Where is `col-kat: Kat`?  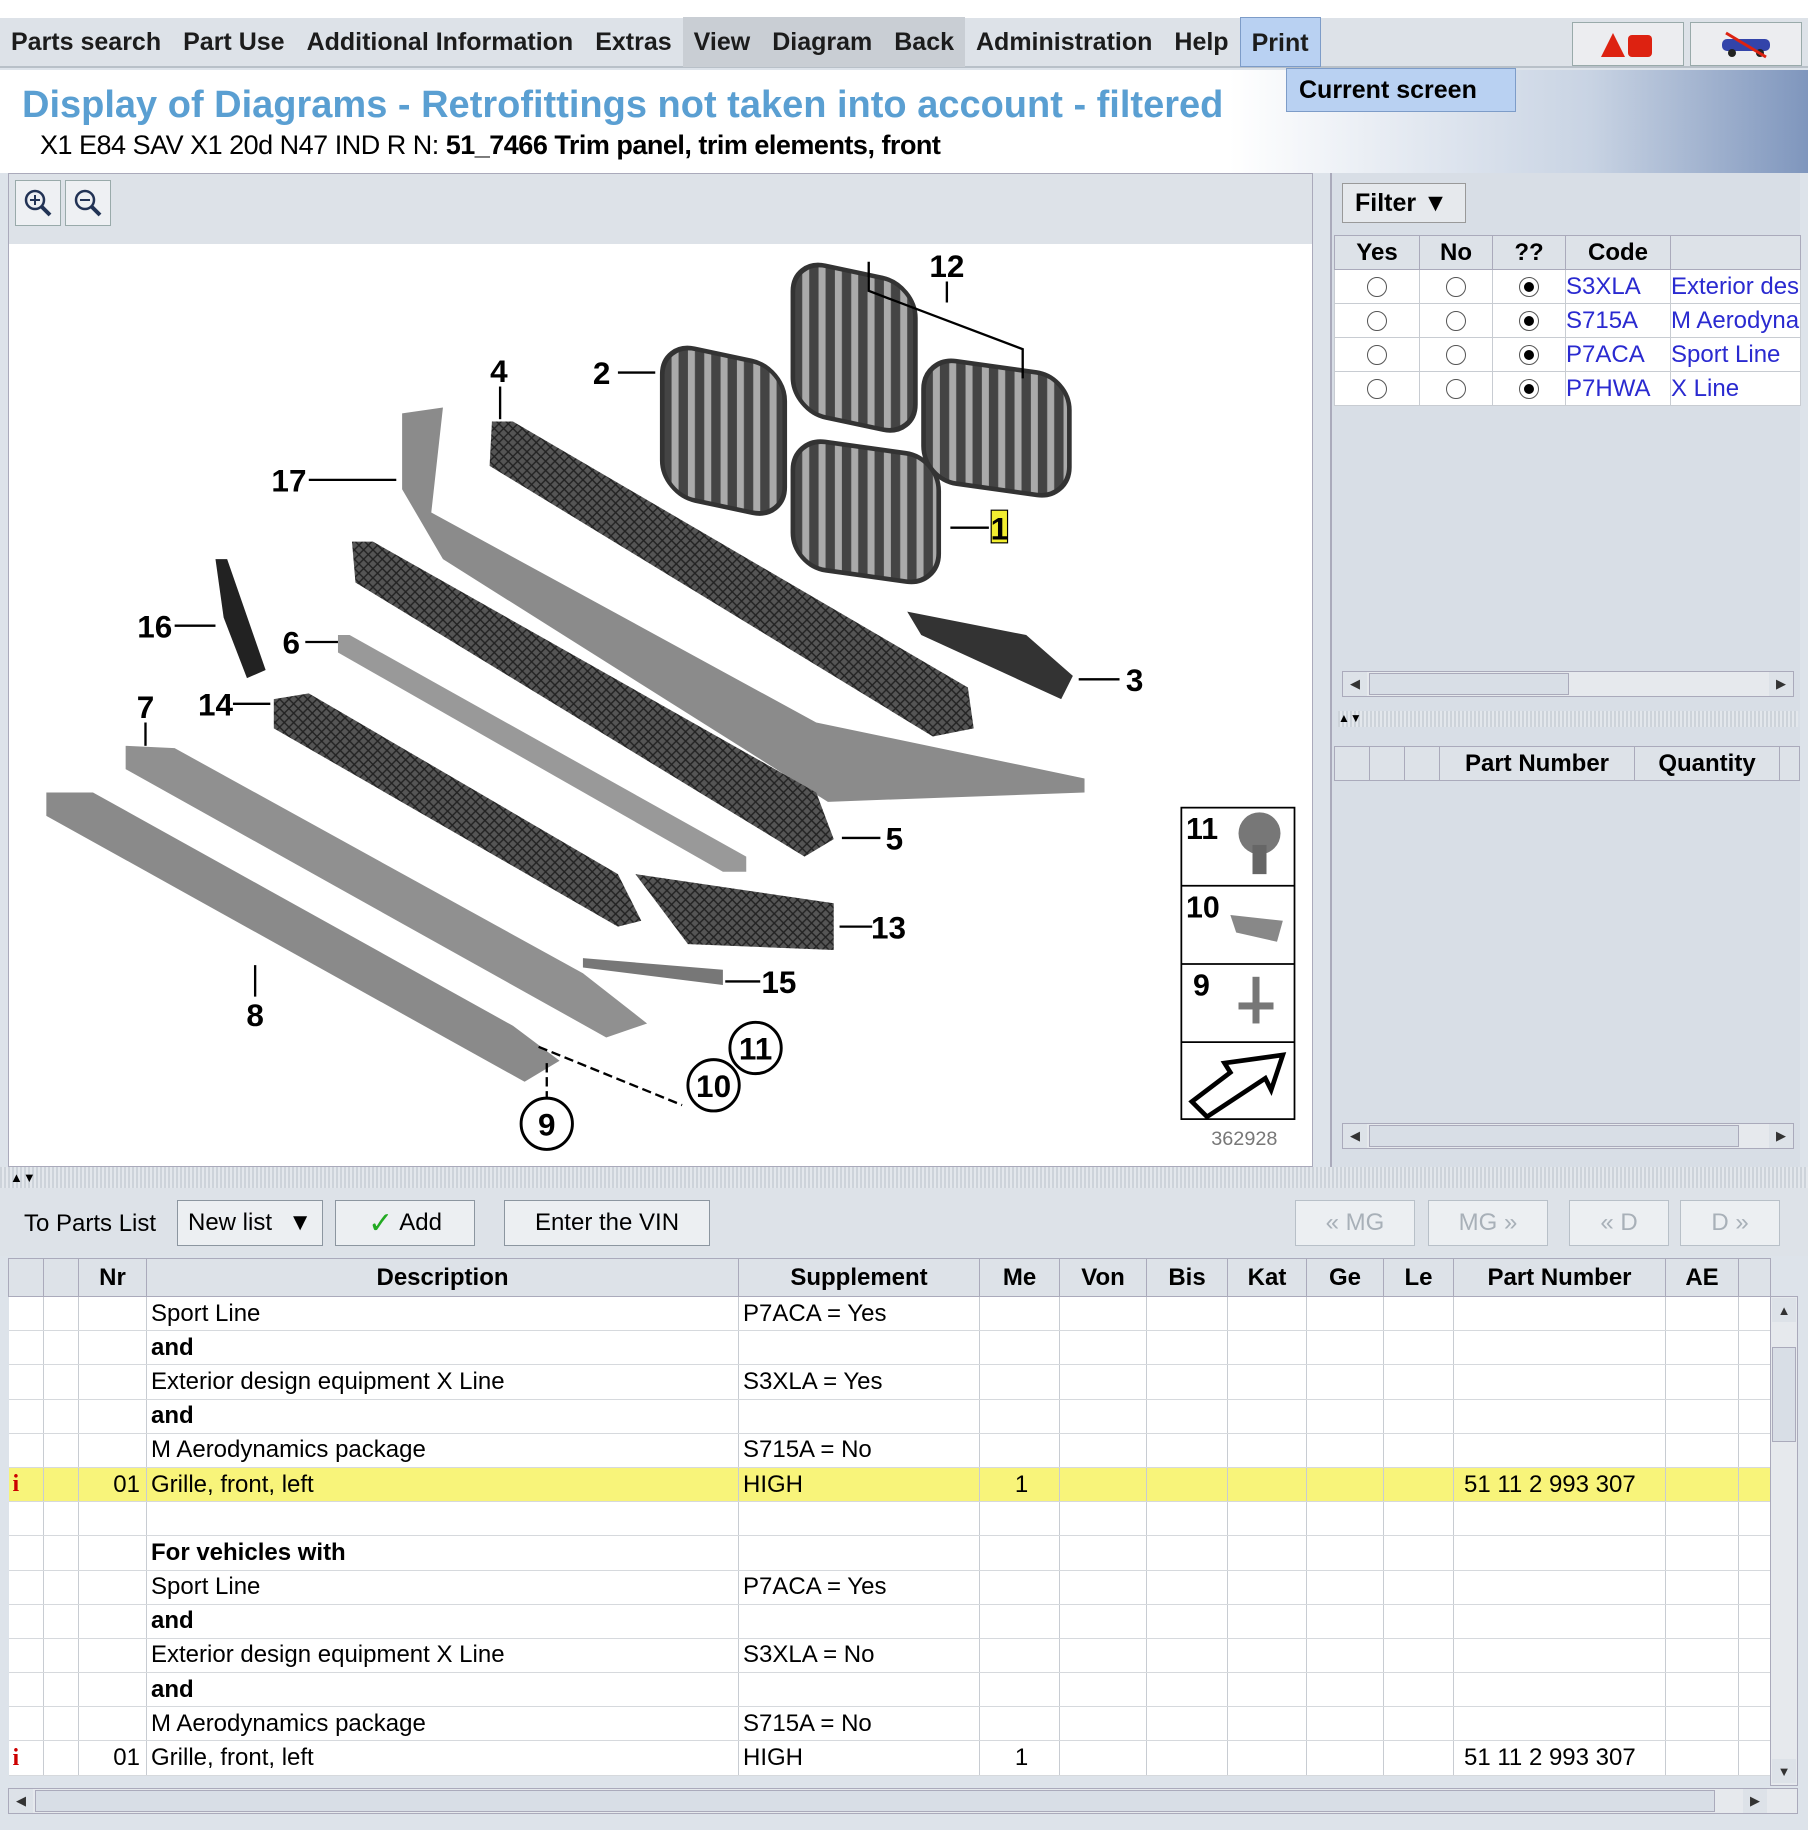 col-kat: Kat is located at coordinates (1267, 1277).